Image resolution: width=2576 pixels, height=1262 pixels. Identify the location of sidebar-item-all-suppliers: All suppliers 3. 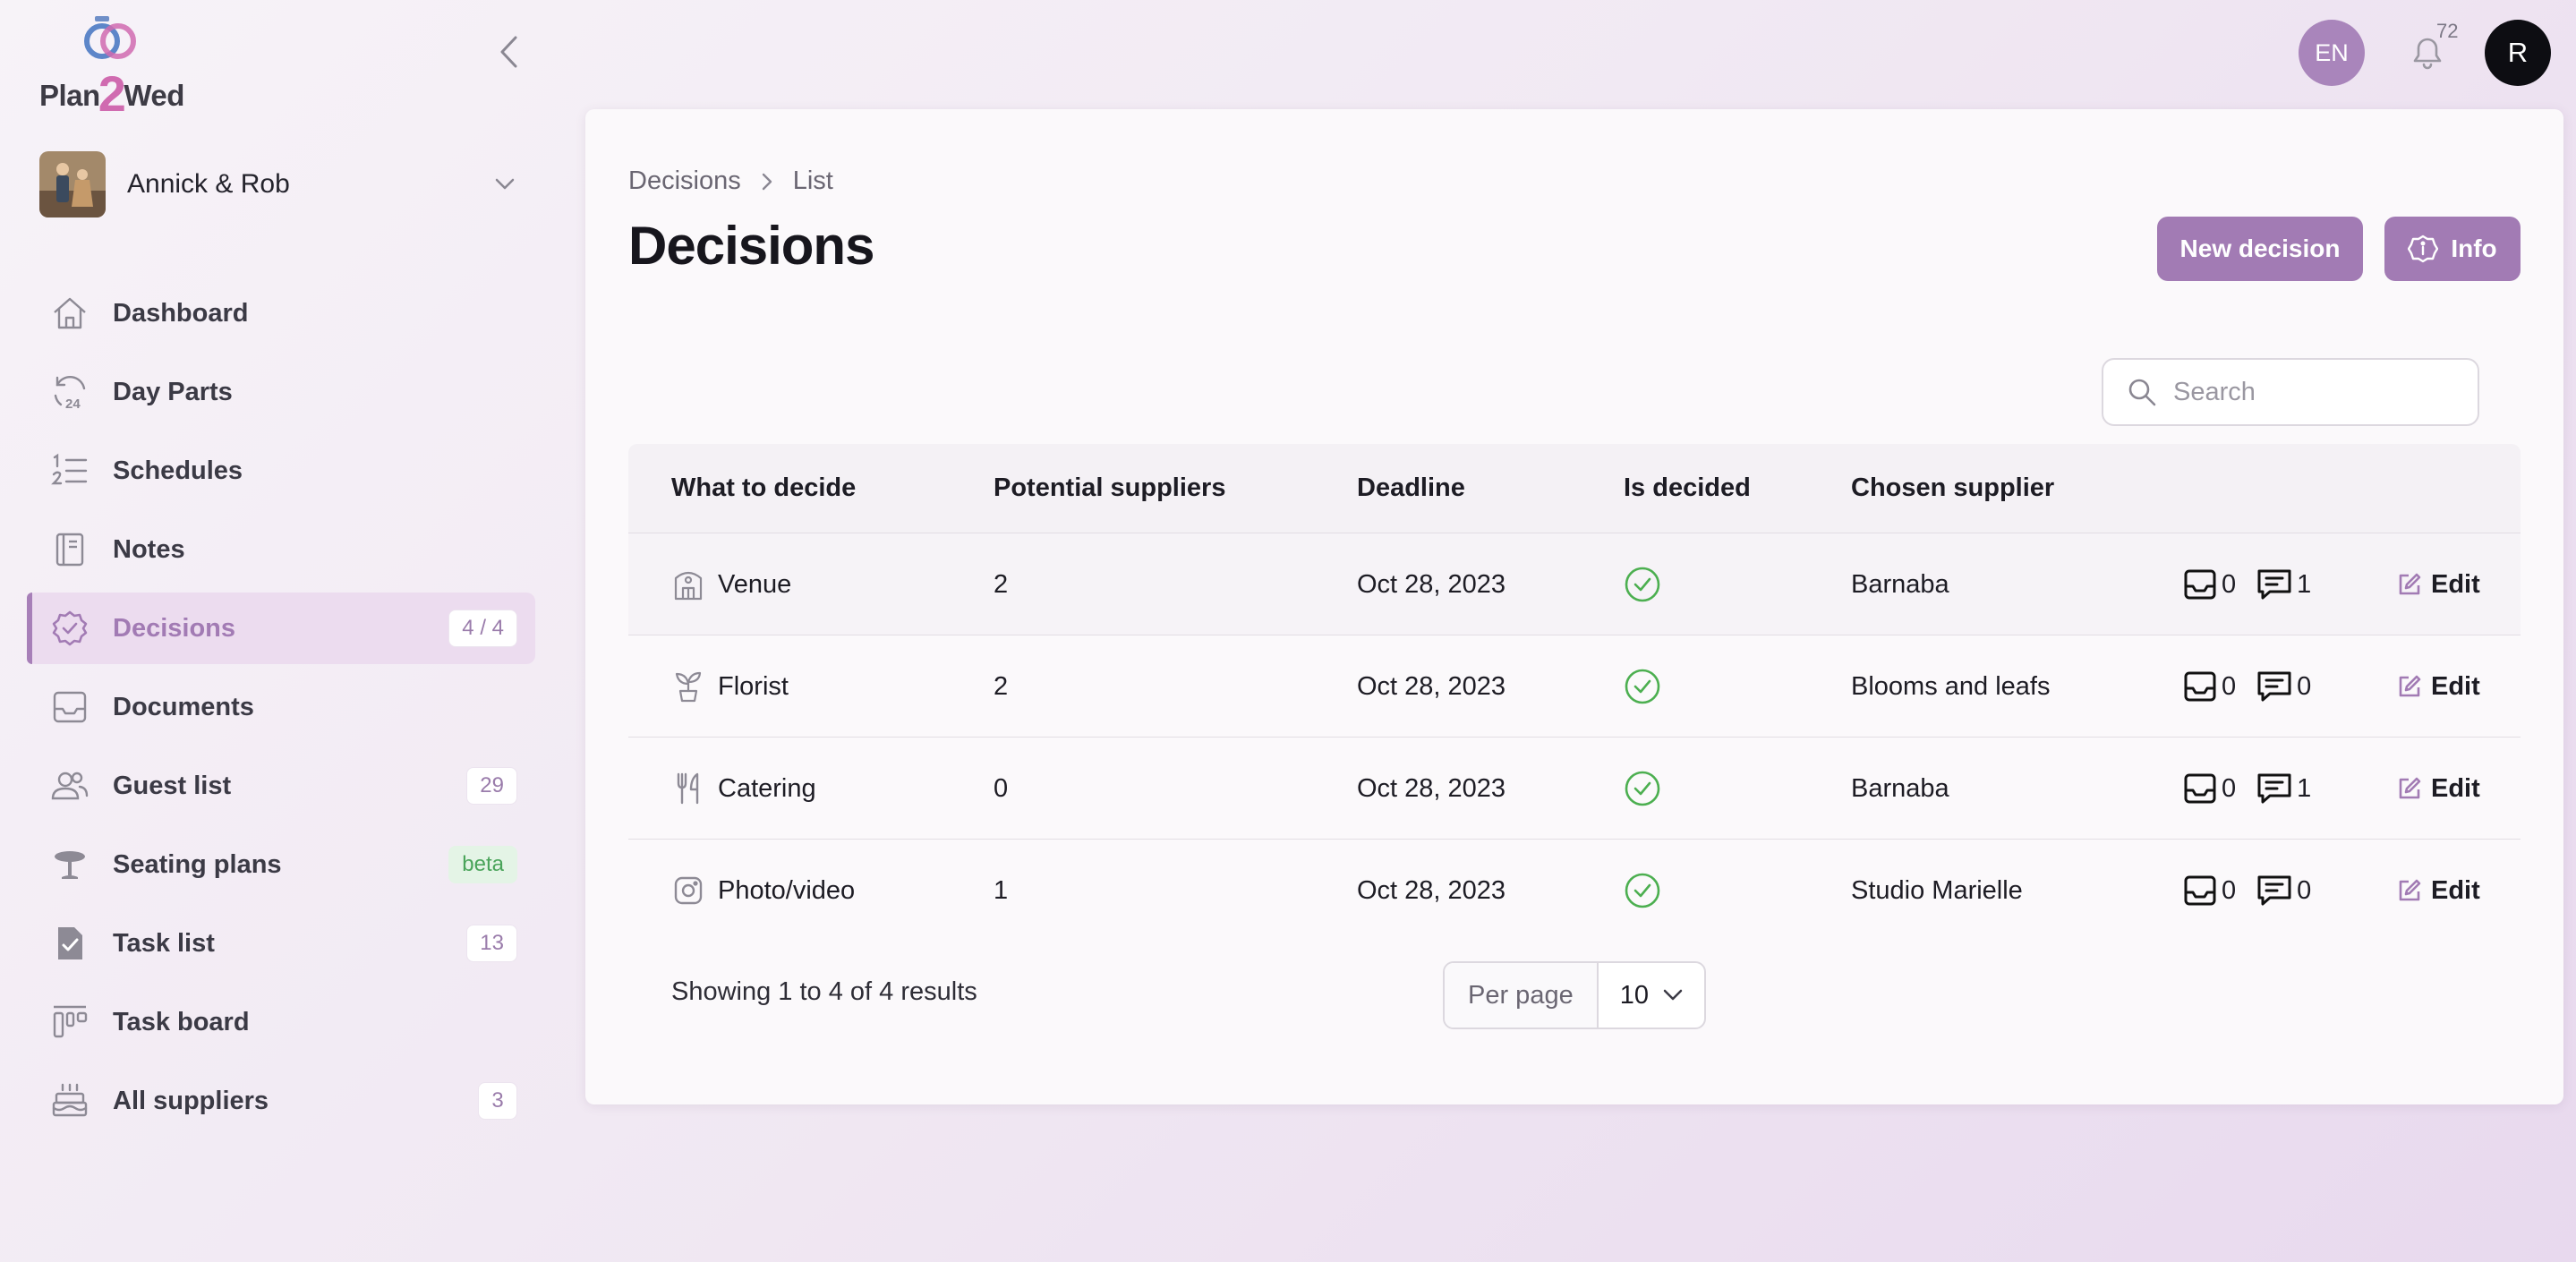
(281, 1101).